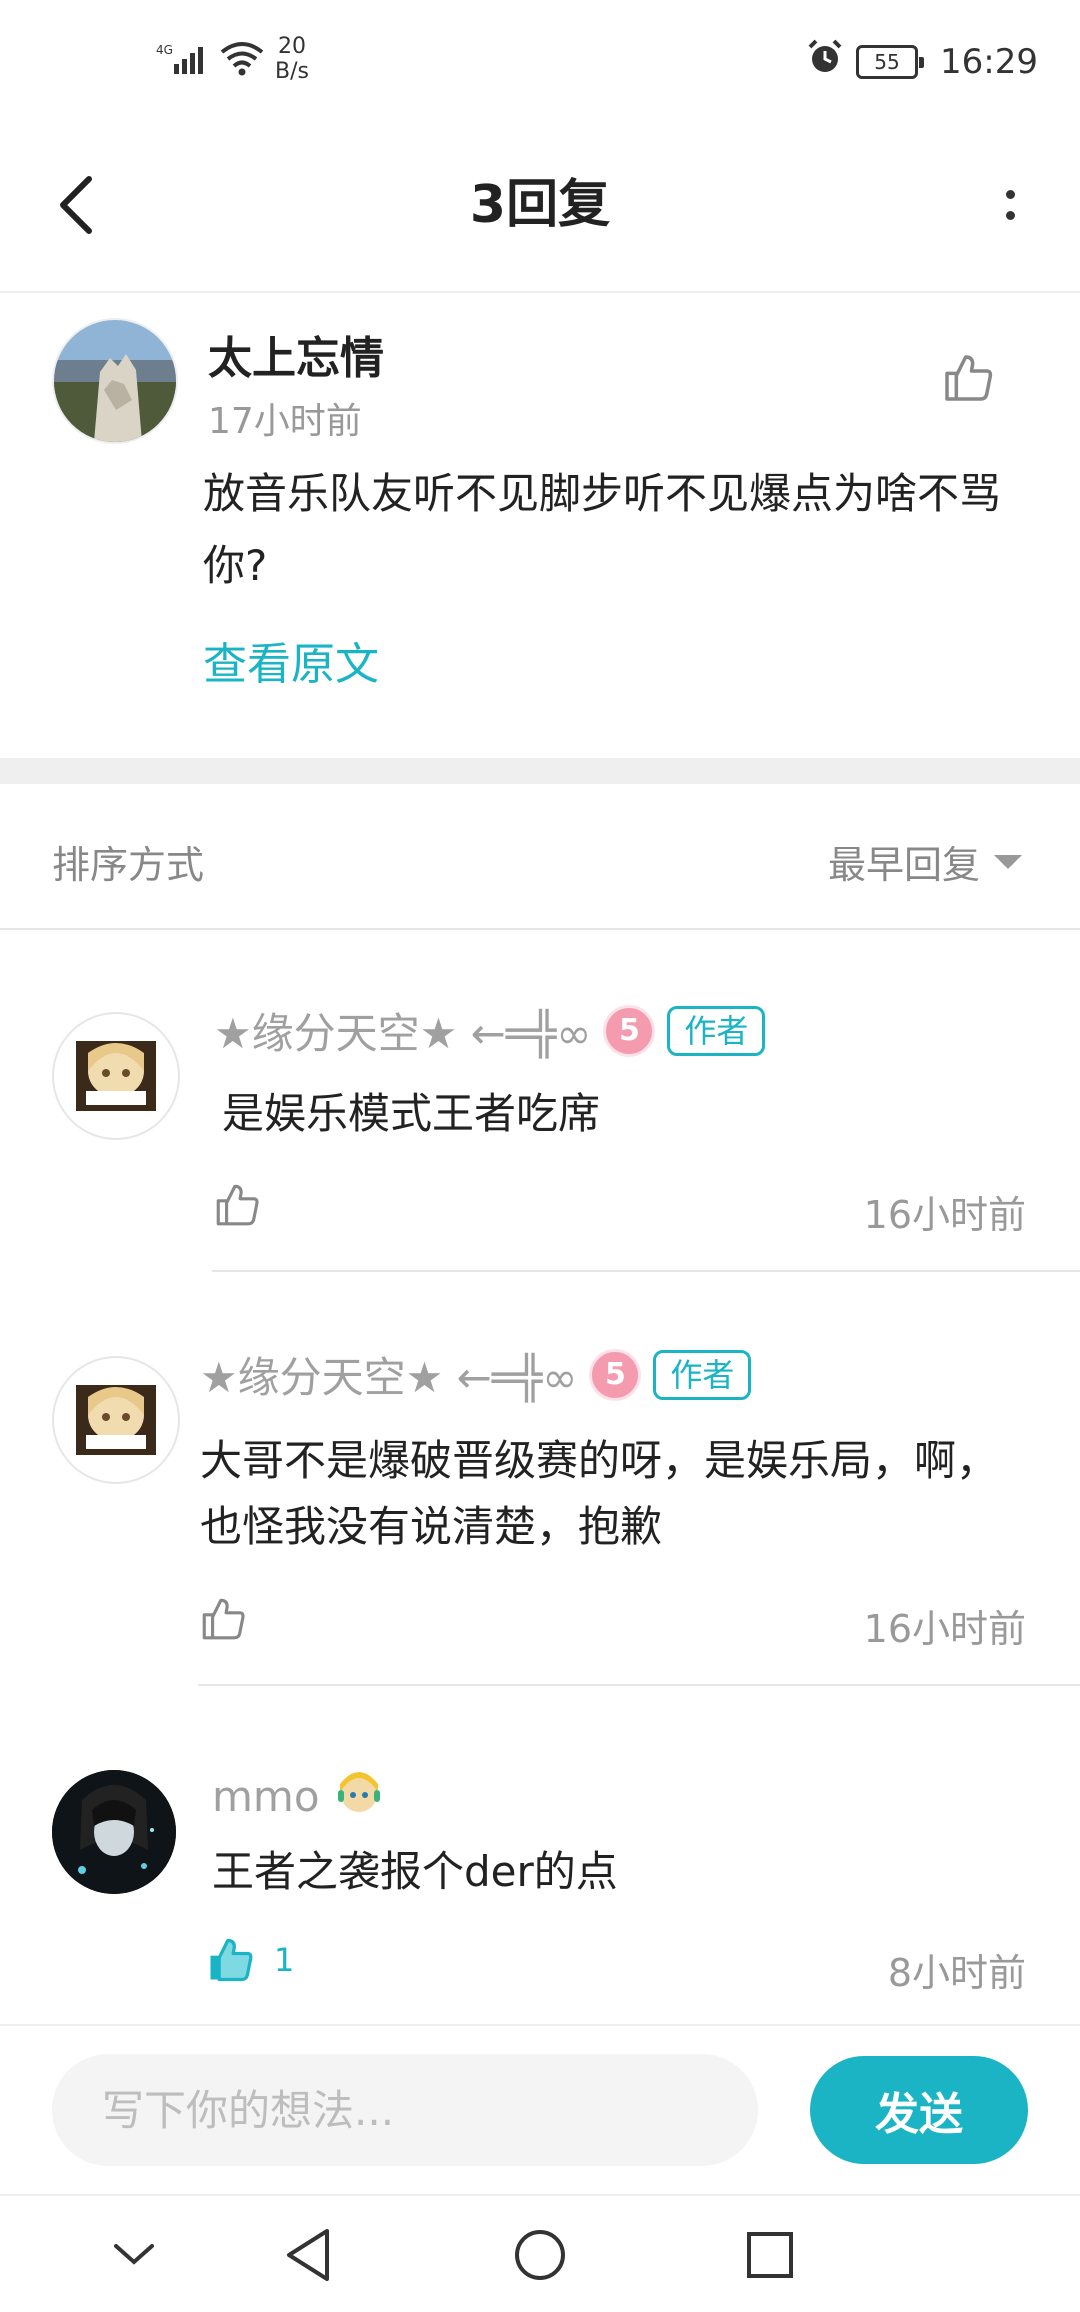 This screenshot has height=2312, width=1080. I want to click on reply-like-button: 1, so click(249, 1960).